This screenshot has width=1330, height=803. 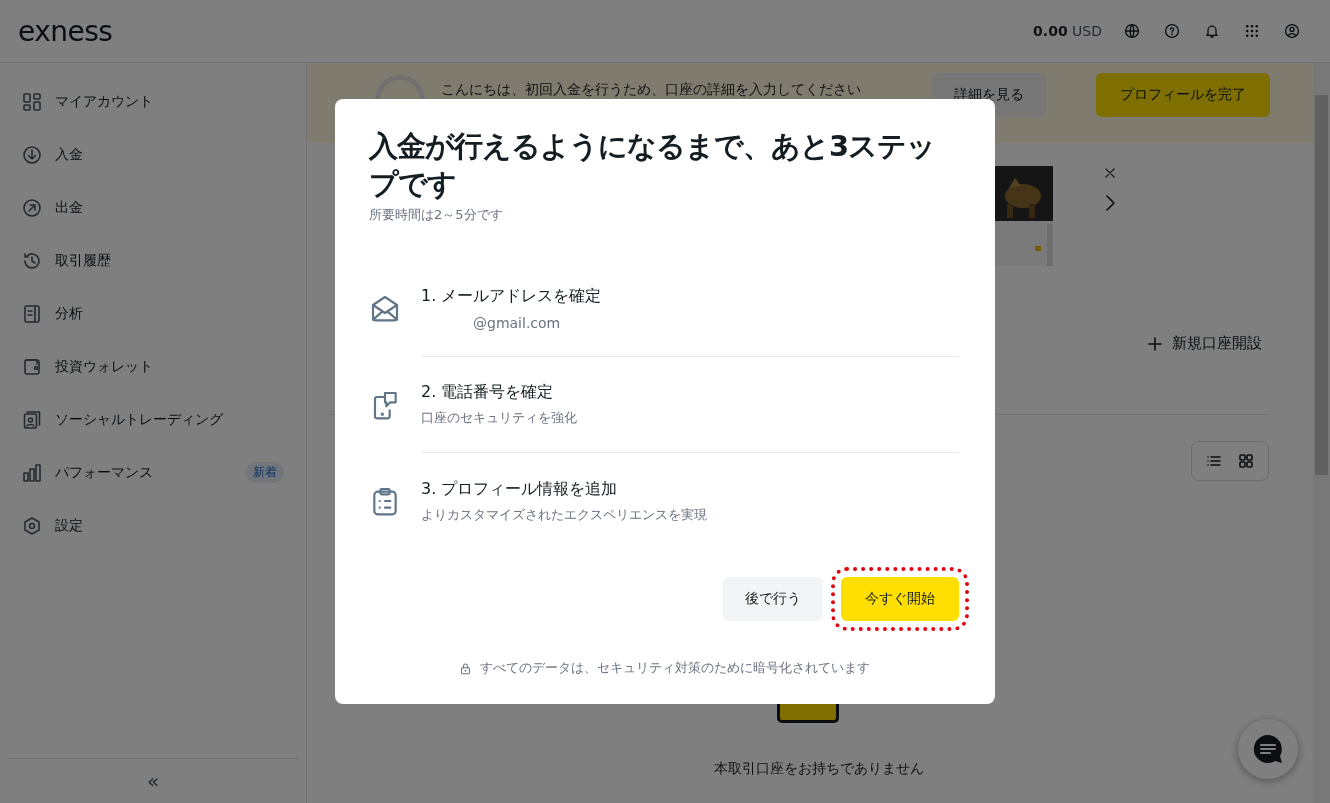 What do you see at coordinates (153, 101) in the screenshot?
I see `sidebar-item: マイアカウント` at bounding box center [153, 101].